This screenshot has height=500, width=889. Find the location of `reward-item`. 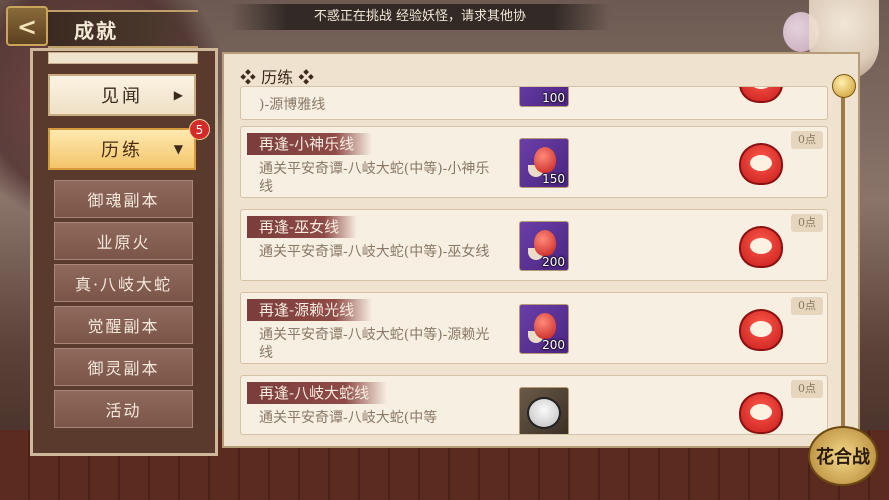

reward-item is located at coordinates (544, 410).